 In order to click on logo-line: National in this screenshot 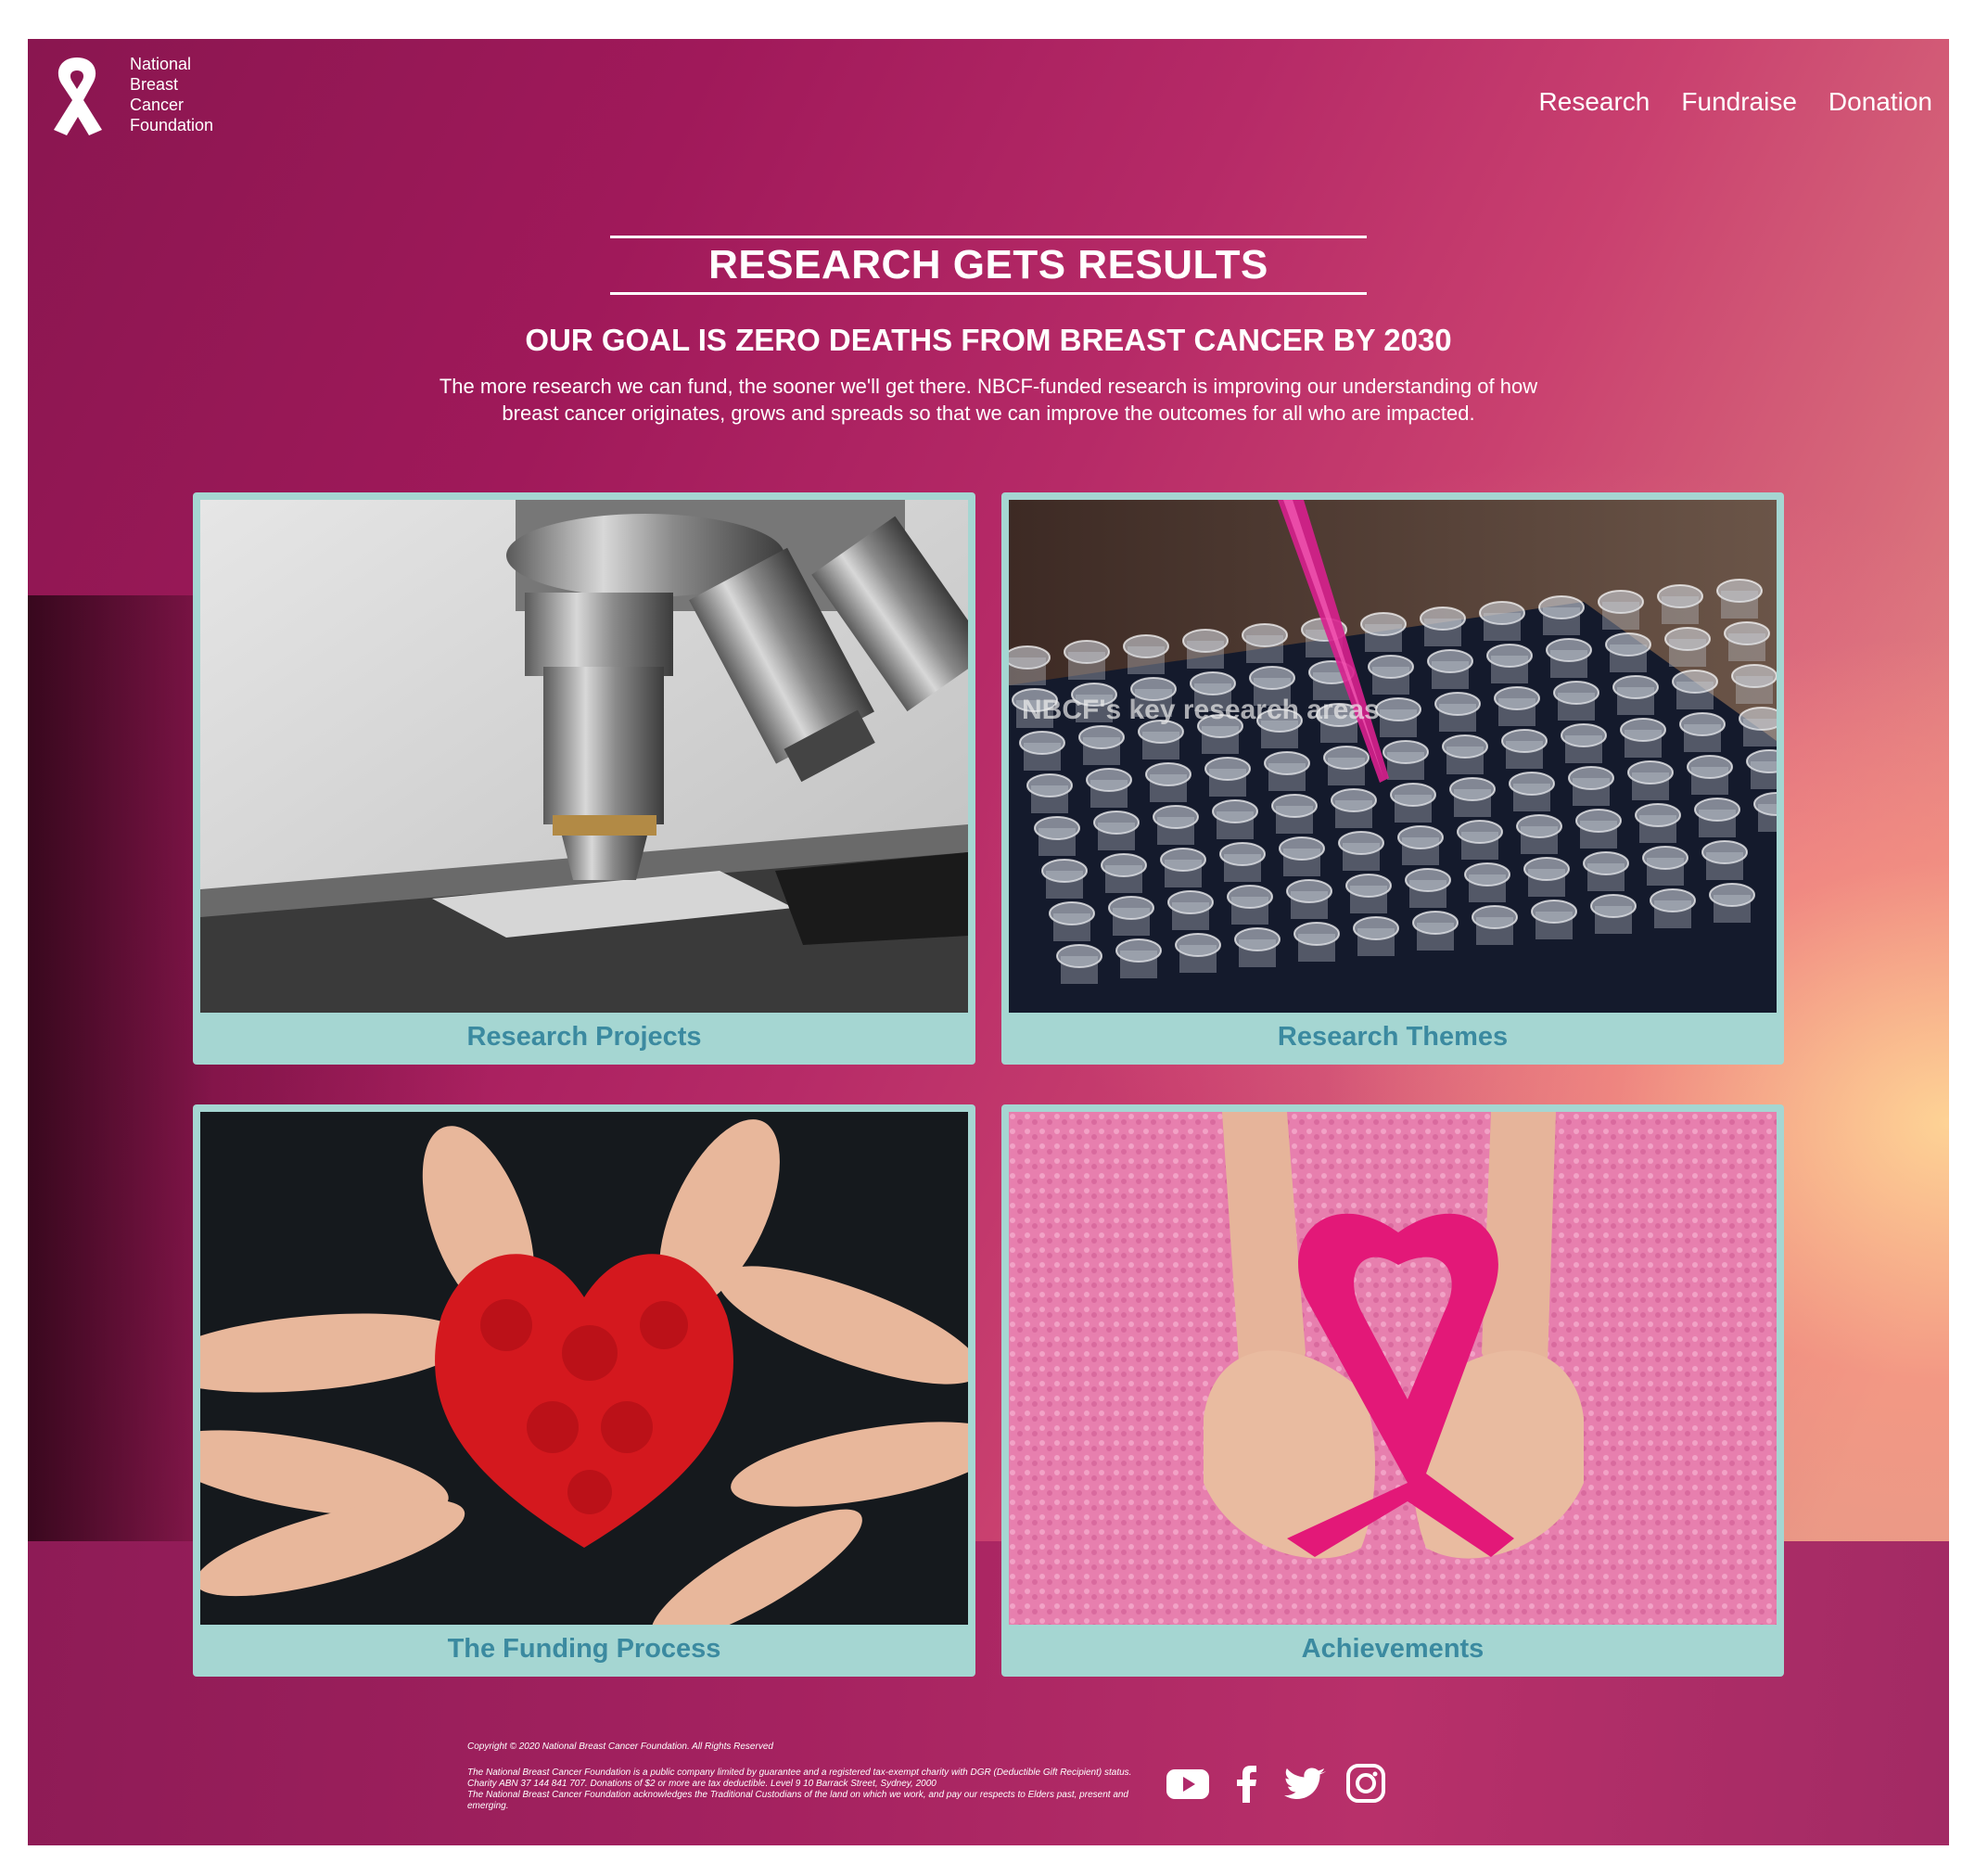, I will do `click(161, 64)`.